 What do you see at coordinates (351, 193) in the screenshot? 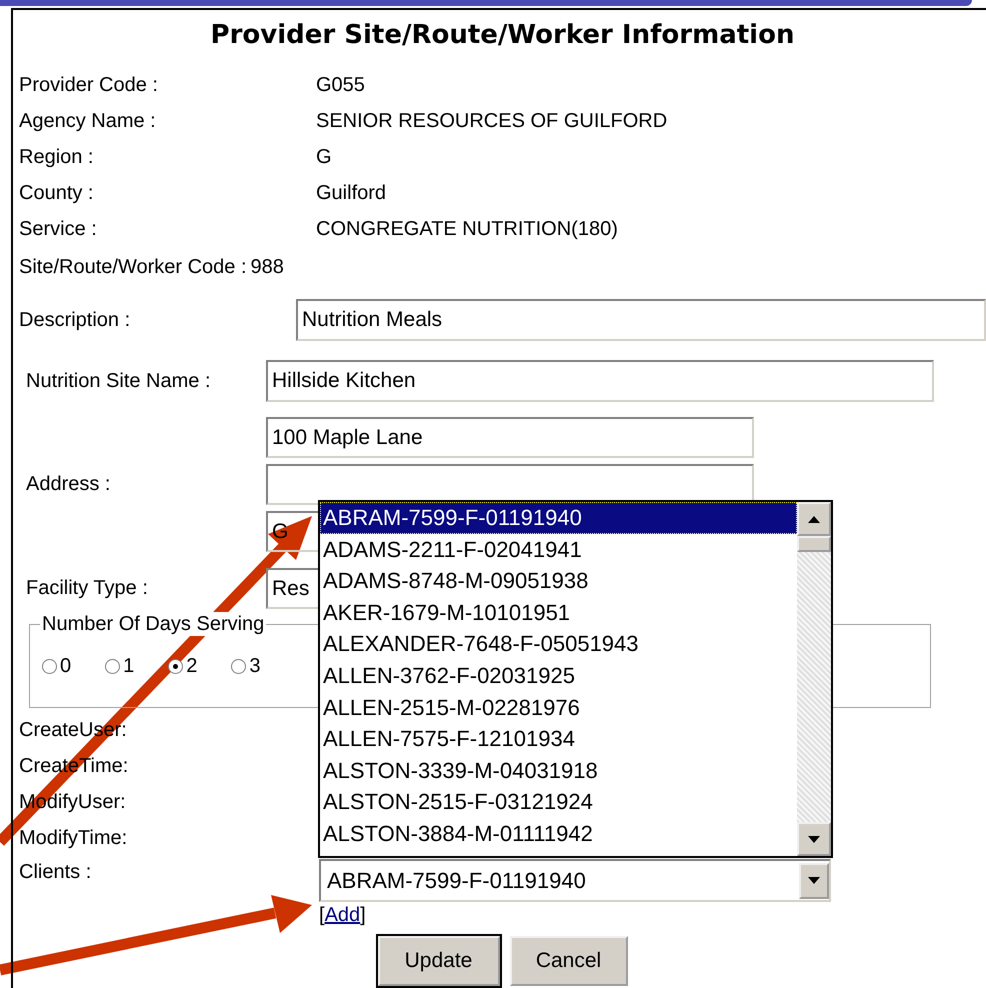
I see `field-value: Guilford` at bounding box center [351, 193].